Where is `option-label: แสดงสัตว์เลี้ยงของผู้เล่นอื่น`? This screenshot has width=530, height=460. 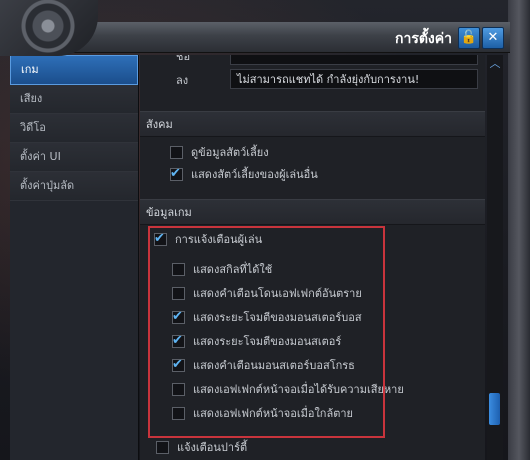
option-label: แสดงสัตว์เลี้ยงของผู้เล่นอื่น is located at coordinates (254, 174).